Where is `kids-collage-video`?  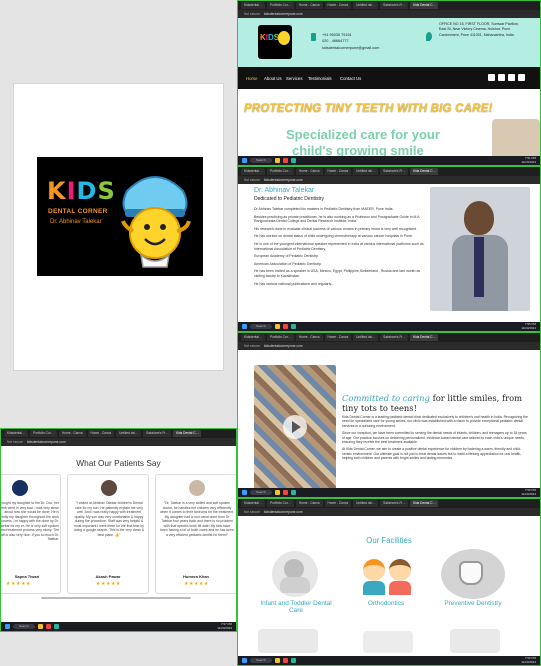 kids-collage-video is located at coordinates (295, 427).